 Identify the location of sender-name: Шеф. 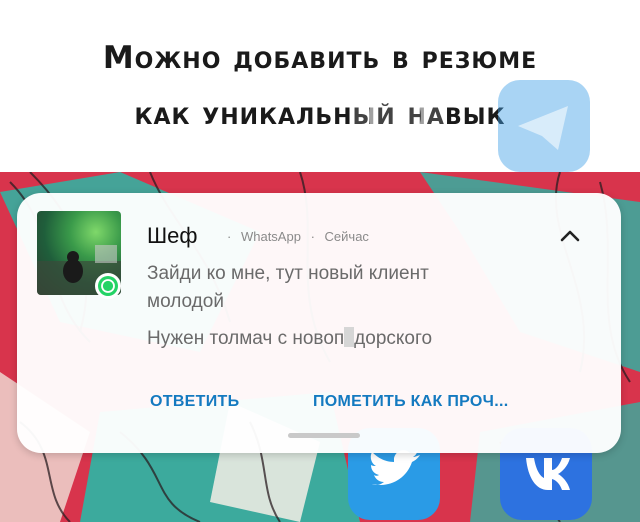
(172, 235).